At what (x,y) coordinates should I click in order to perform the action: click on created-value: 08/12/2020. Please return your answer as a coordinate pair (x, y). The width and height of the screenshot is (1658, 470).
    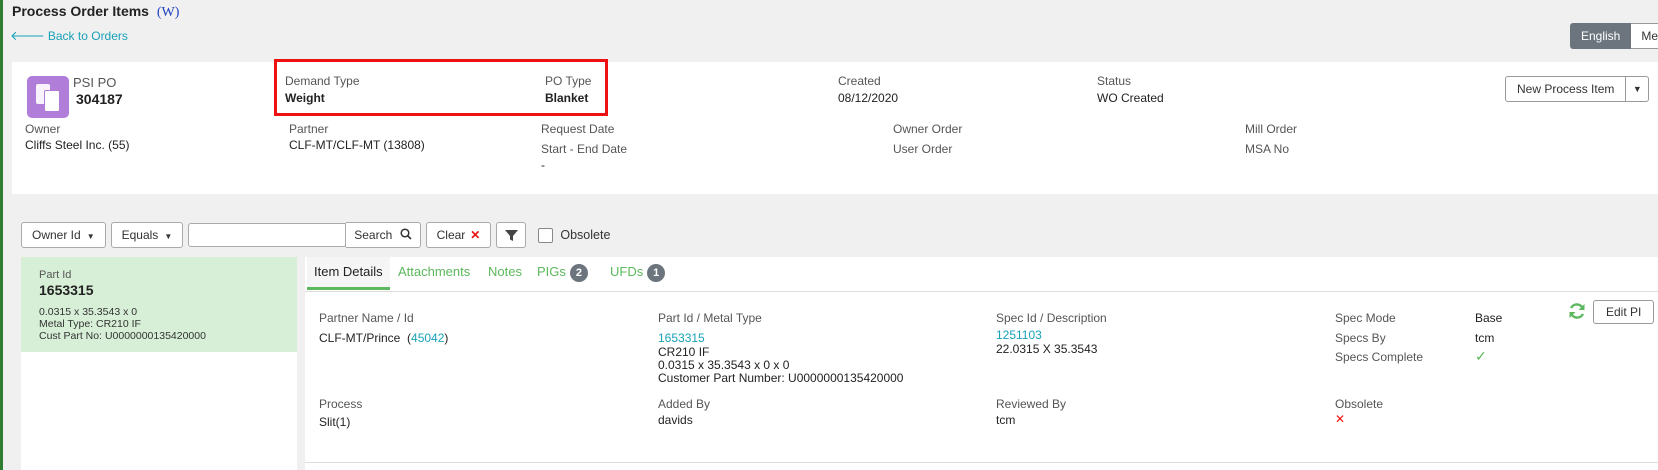
    Looking at the image, I should click on (868, 98).